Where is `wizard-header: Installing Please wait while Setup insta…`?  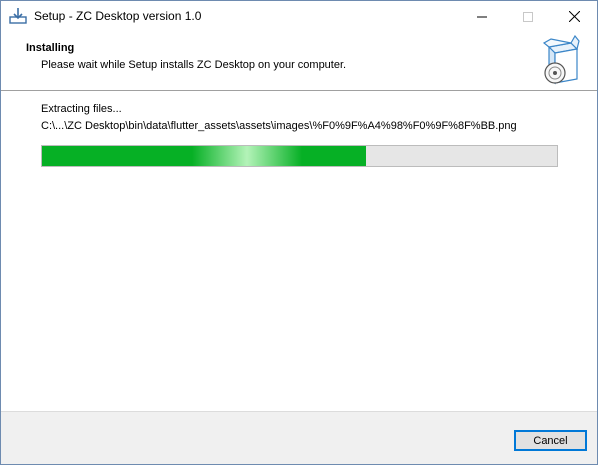
wizard-header: Installing Please wait while Setup insta… is located at coordinates (299, 61).